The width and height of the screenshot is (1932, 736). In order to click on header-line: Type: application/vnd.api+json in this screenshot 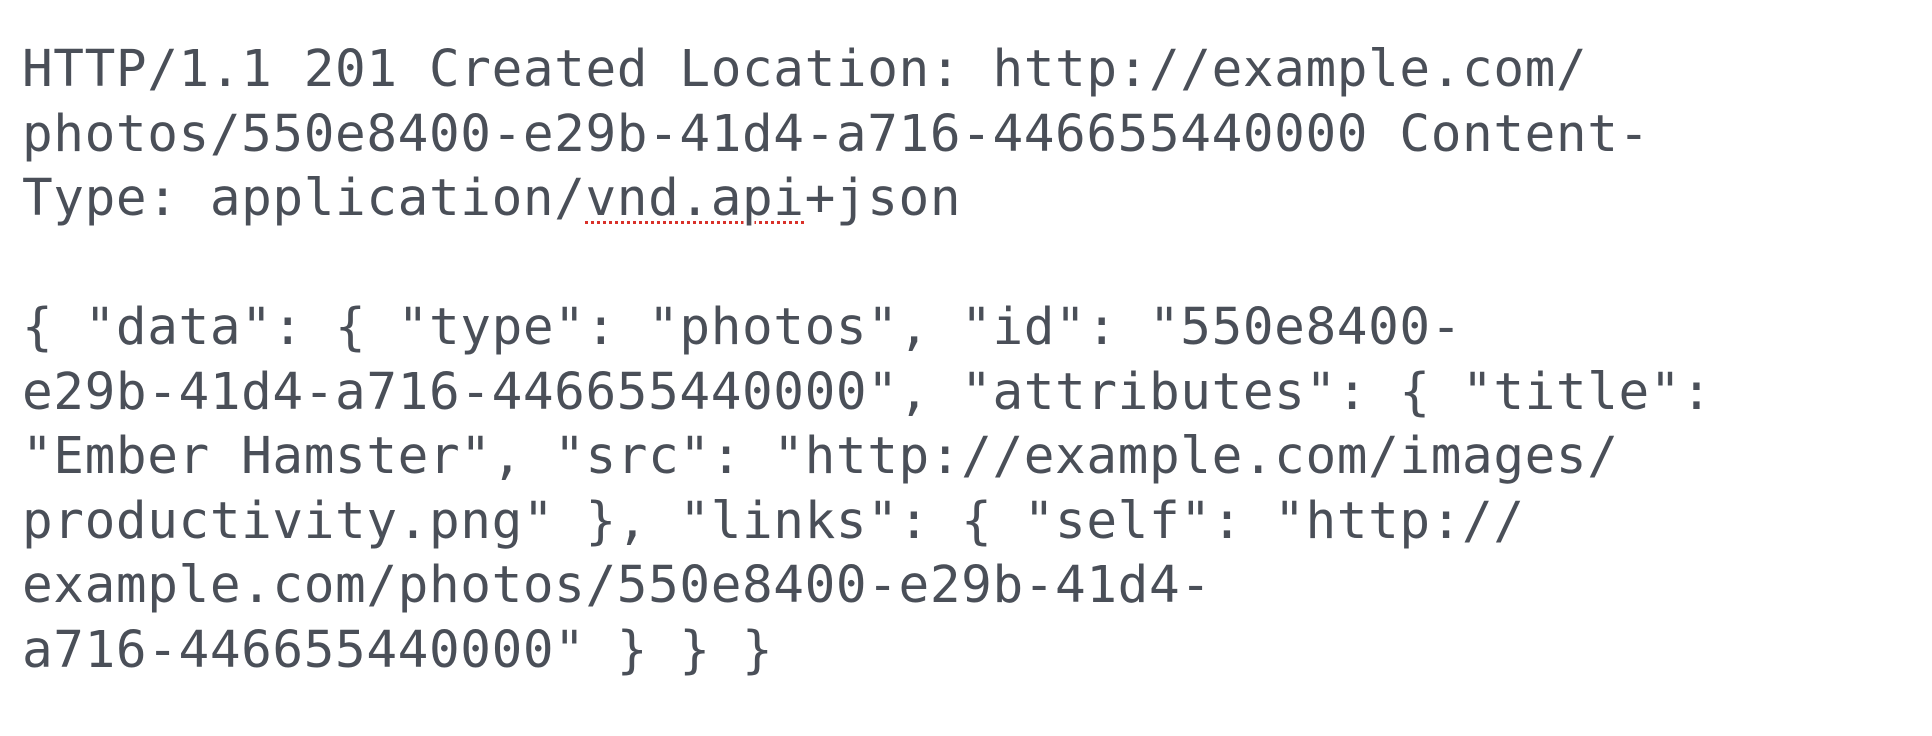, I will do `click(962, 199)`.